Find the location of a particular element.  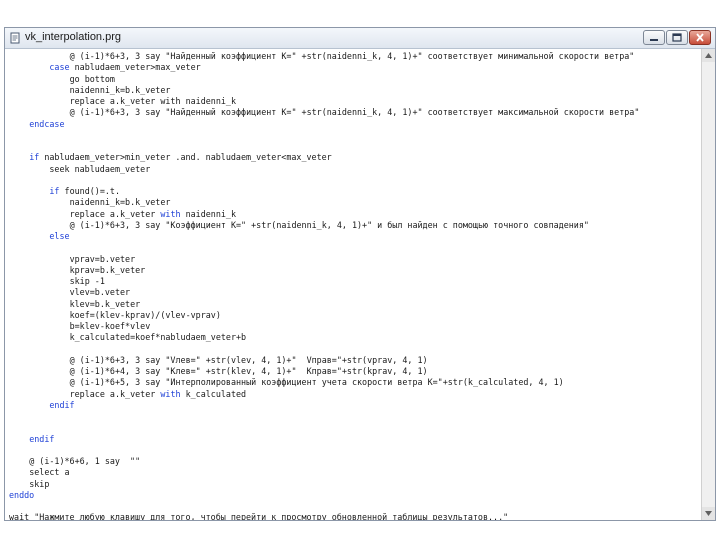

document-icon is located at coordinates (15, 38).